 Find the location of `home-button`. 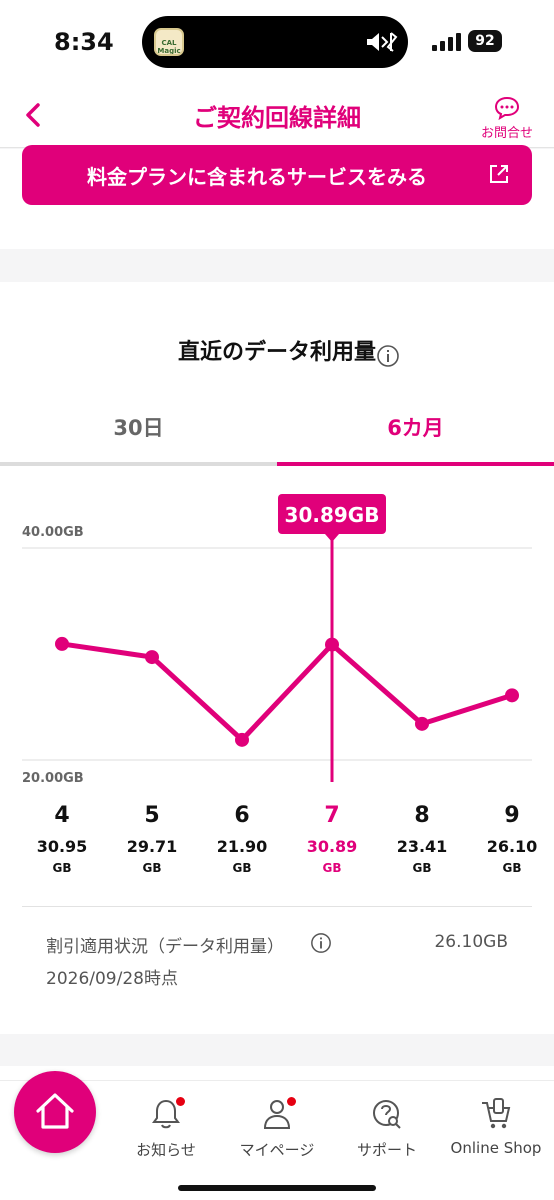

home-button is located at coordinates (55, 1112).